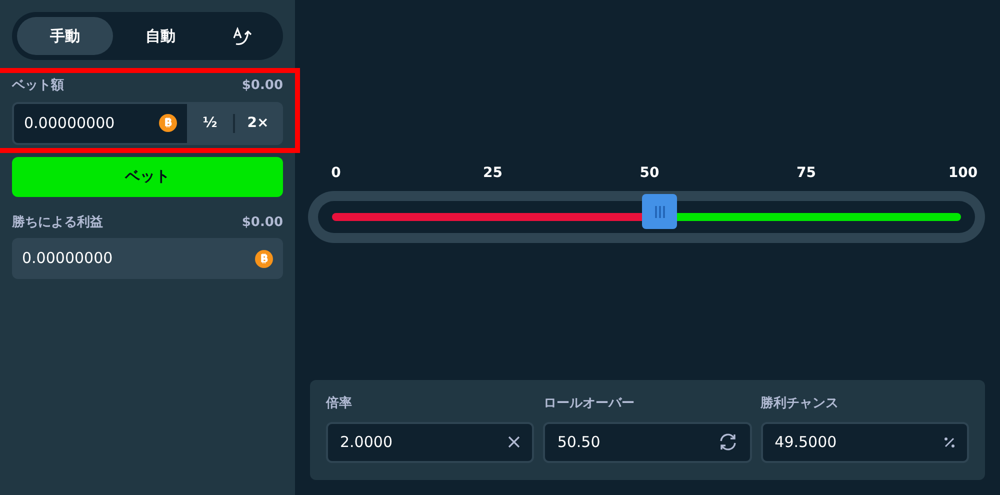 Image resolution: width=1000 pixels, height=495 pixels. Describe the element at coordinates (38, 85) in the screenshot. I see `bet-amount-label: ベット額` at that location.